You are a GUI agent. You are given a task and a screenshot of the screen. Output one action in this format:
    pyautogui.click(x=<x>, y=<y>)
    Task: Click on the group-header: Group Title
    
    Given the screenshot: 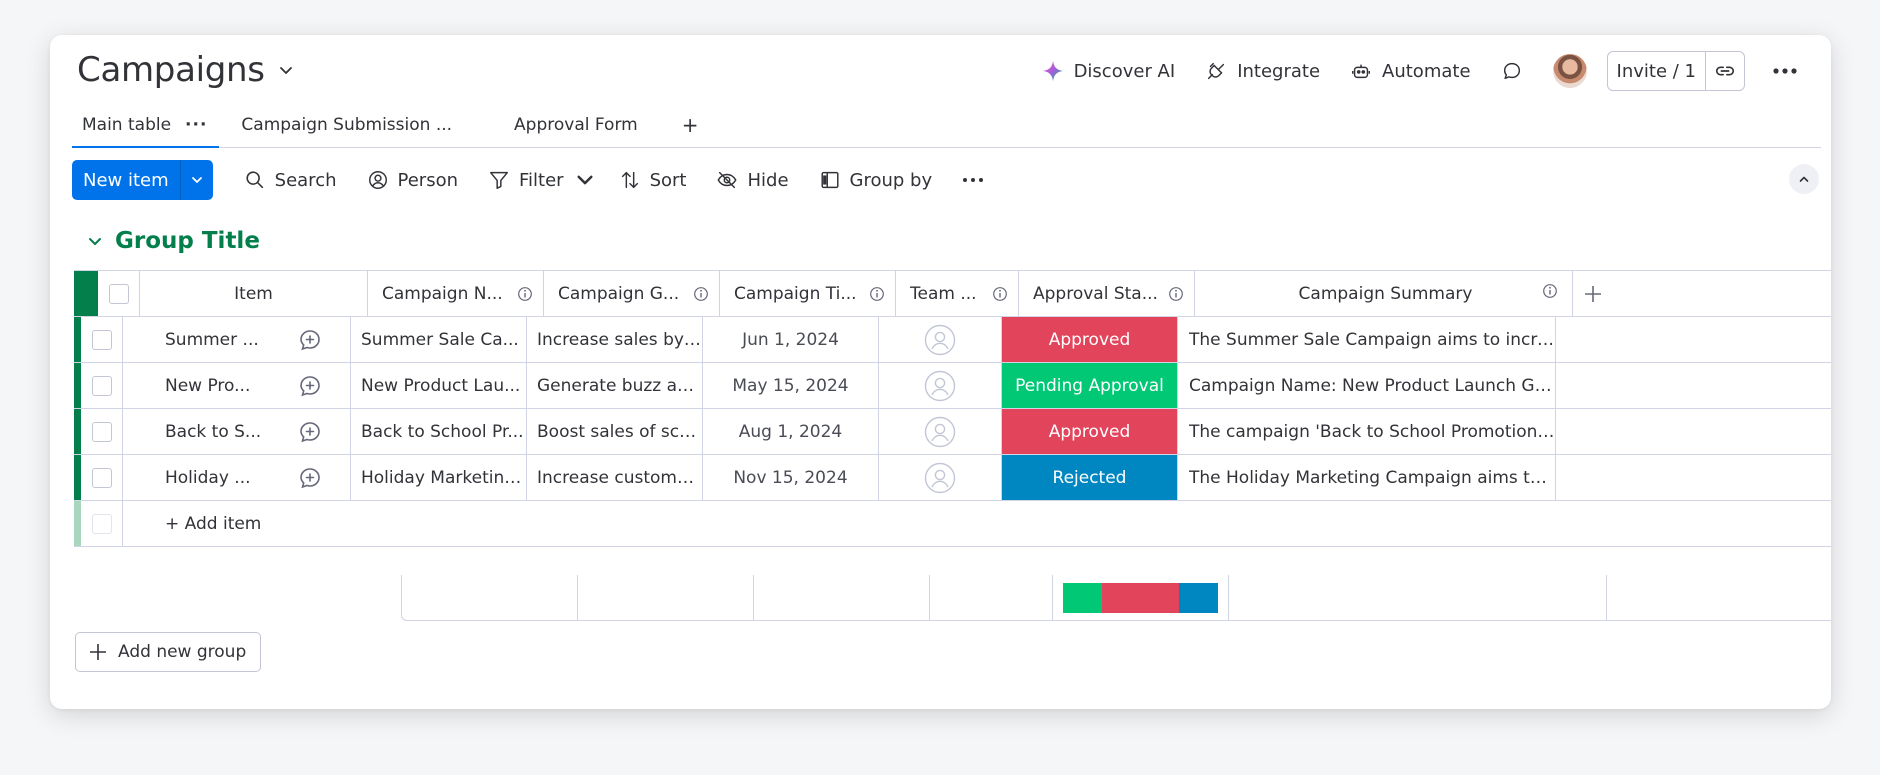 What is the action you would take?
    pyautogui.click(x=173, y=241)
    